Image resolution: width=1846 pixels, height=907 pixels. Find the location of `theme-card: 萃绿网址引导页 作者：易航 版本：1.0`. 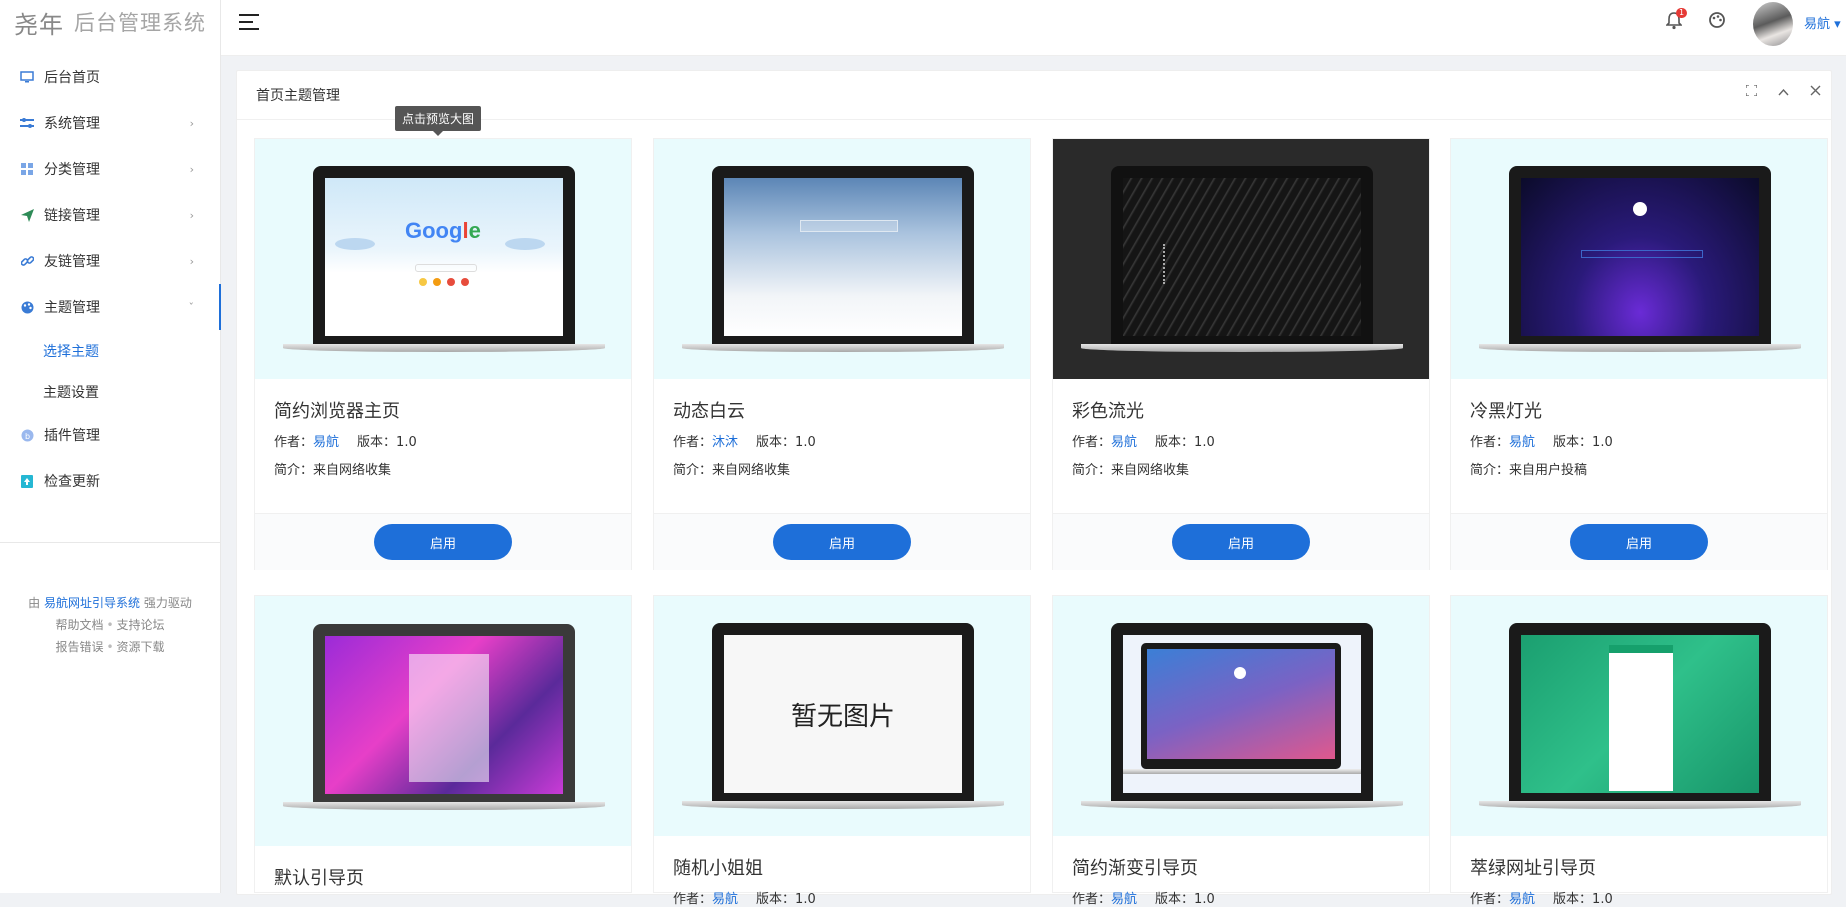

theme-card: 萃绿网址引导页 作者：易航 版本：1.0 is located at coordinates (1639, 751).